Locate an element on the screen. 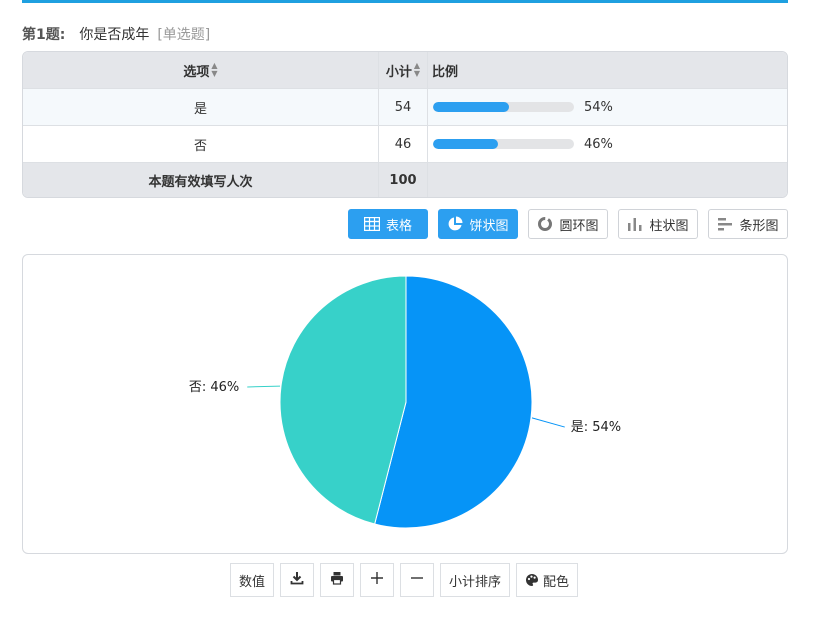 This screenshot has width=815, height=619. question-title: 第1题: 你是否成年 [单选题] is located at coordinates (116, 34).